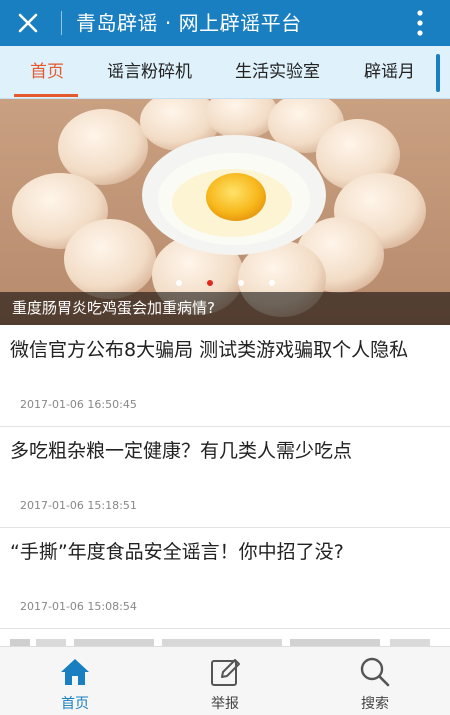 The image size is (450, 715). I want to click on title-divider, so click(61, 23).